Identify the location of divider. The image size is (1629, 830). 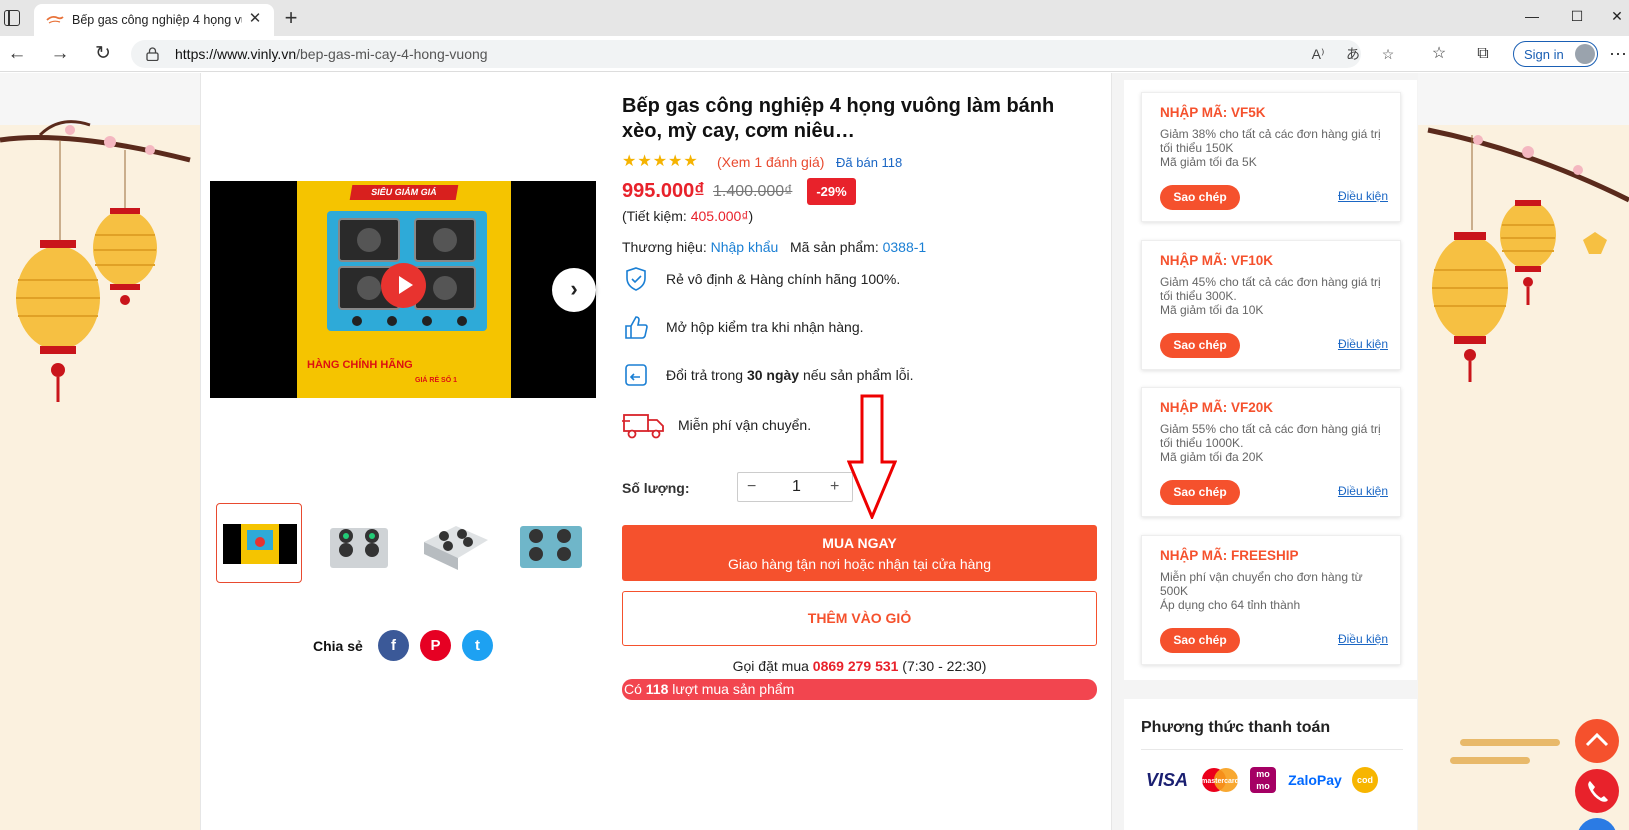
(1272, 749).